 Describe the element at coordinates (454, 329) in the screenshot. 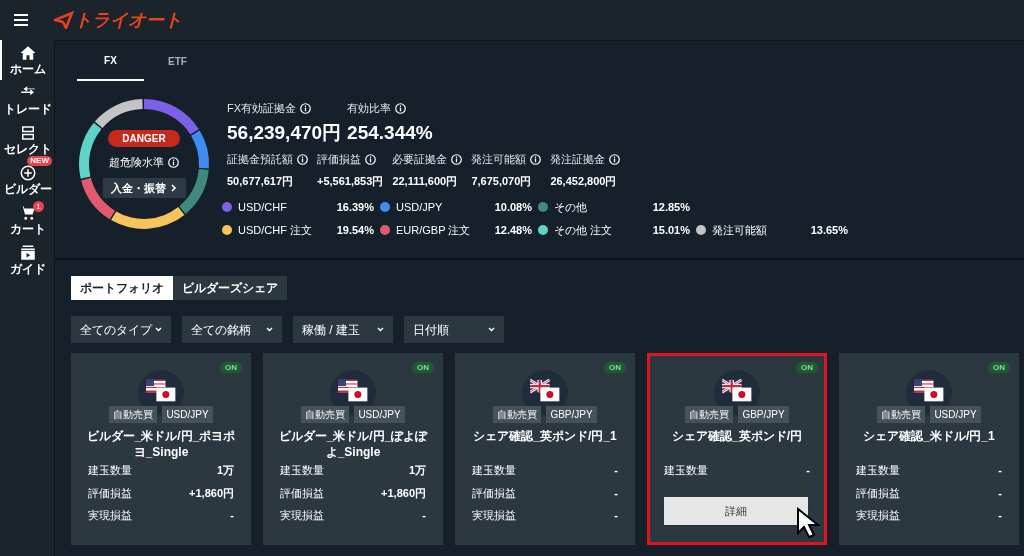

I see `filter-dropdown: 日付順` at that location.